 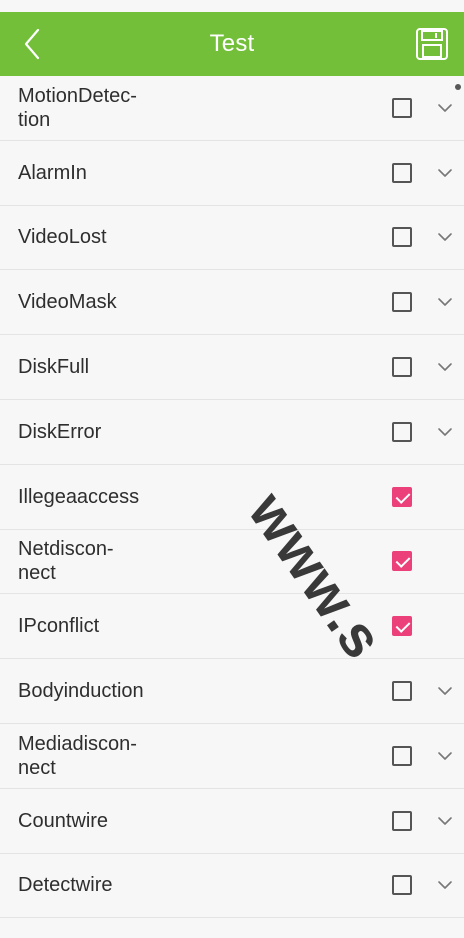 What do you see at coordinates (232, 691) in the screenshot?
I see `list-item: Bodyinduction` at bounding box center [232, 691].